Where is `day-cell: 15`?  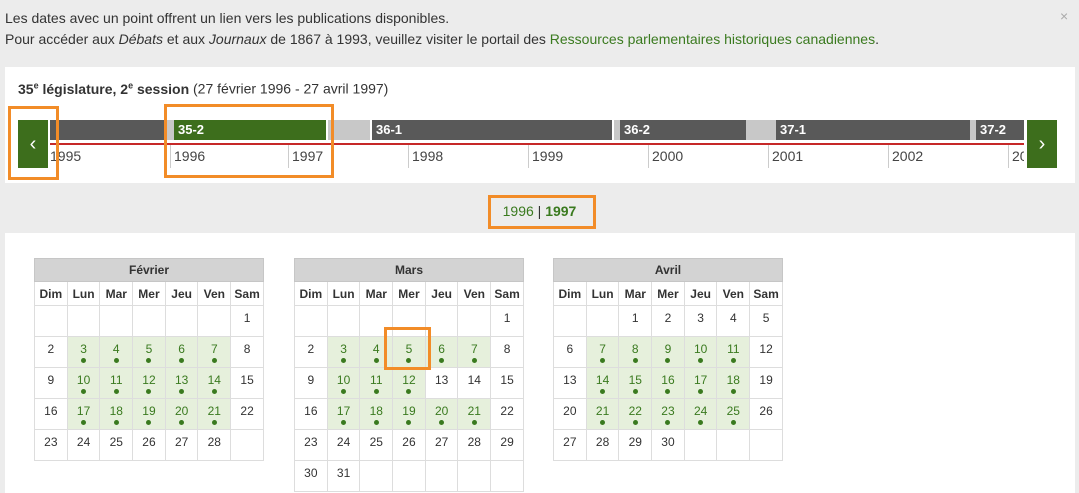 day-cell: 15 is located at coordinates (635, 383).